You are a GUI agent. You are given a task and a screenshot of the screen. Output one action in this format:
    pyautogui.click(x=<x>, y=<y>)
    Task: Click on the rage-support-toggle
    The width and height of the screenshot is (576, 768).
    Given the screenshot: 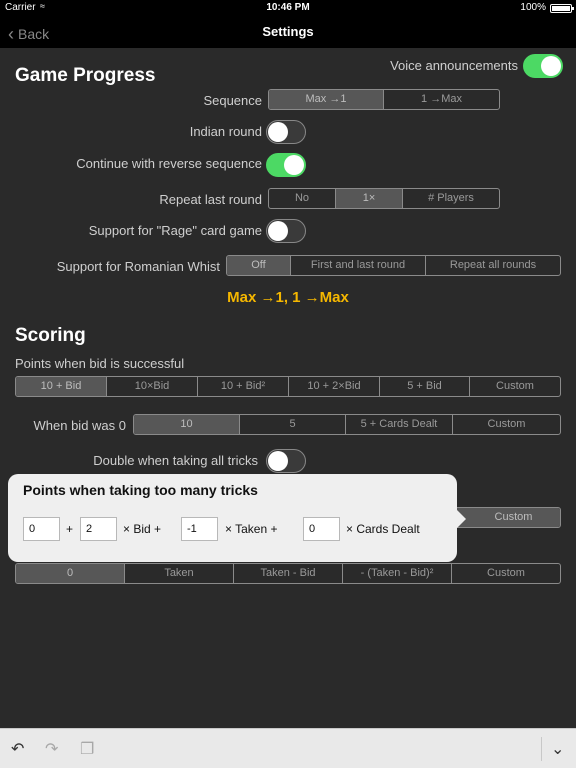 What is the action you would take?
    pyautogui.click(x=286, y=231)
    